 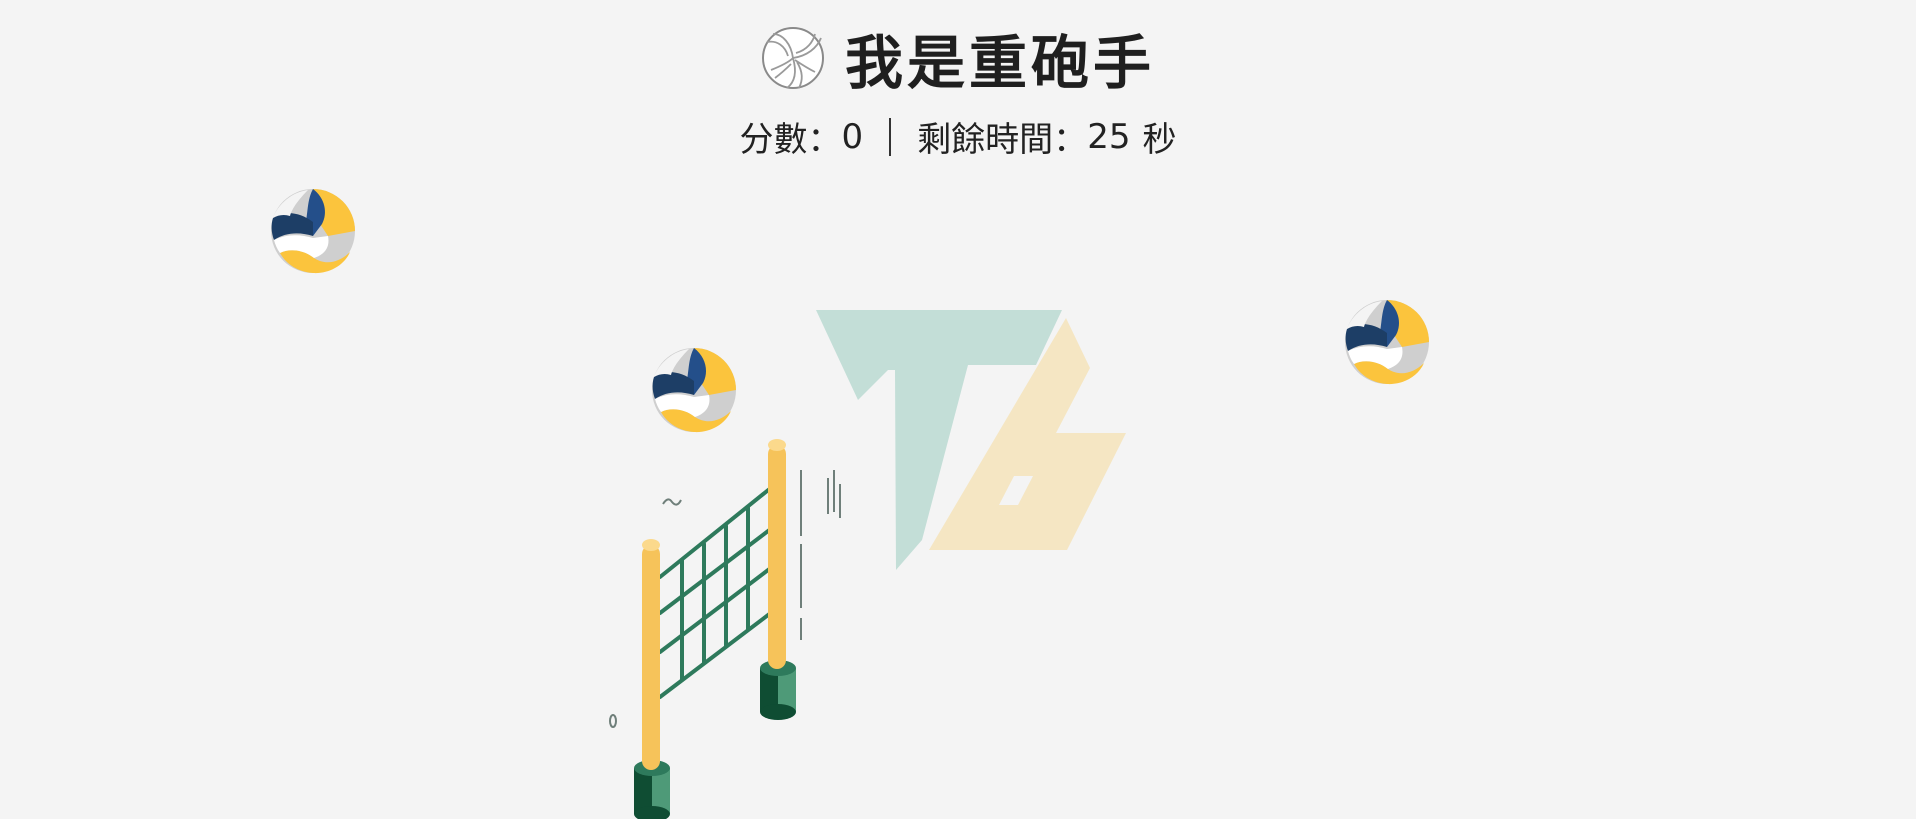 I want to click on game-title: 我是重砲手, so click(x=999, y=63).